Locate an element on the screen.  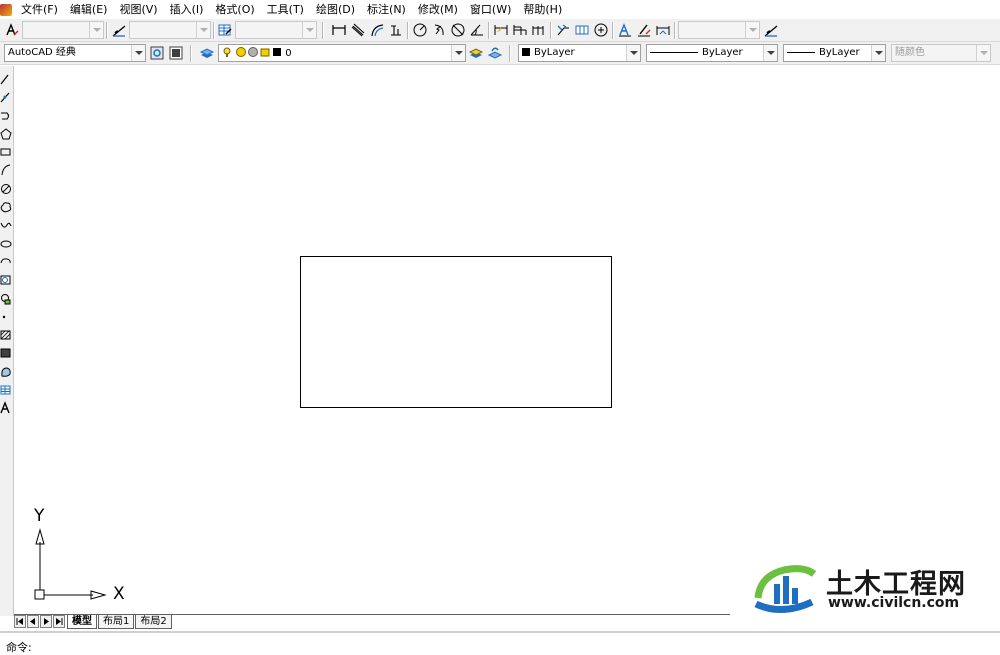
prev-tab-button is located at coordinates (33, 621).